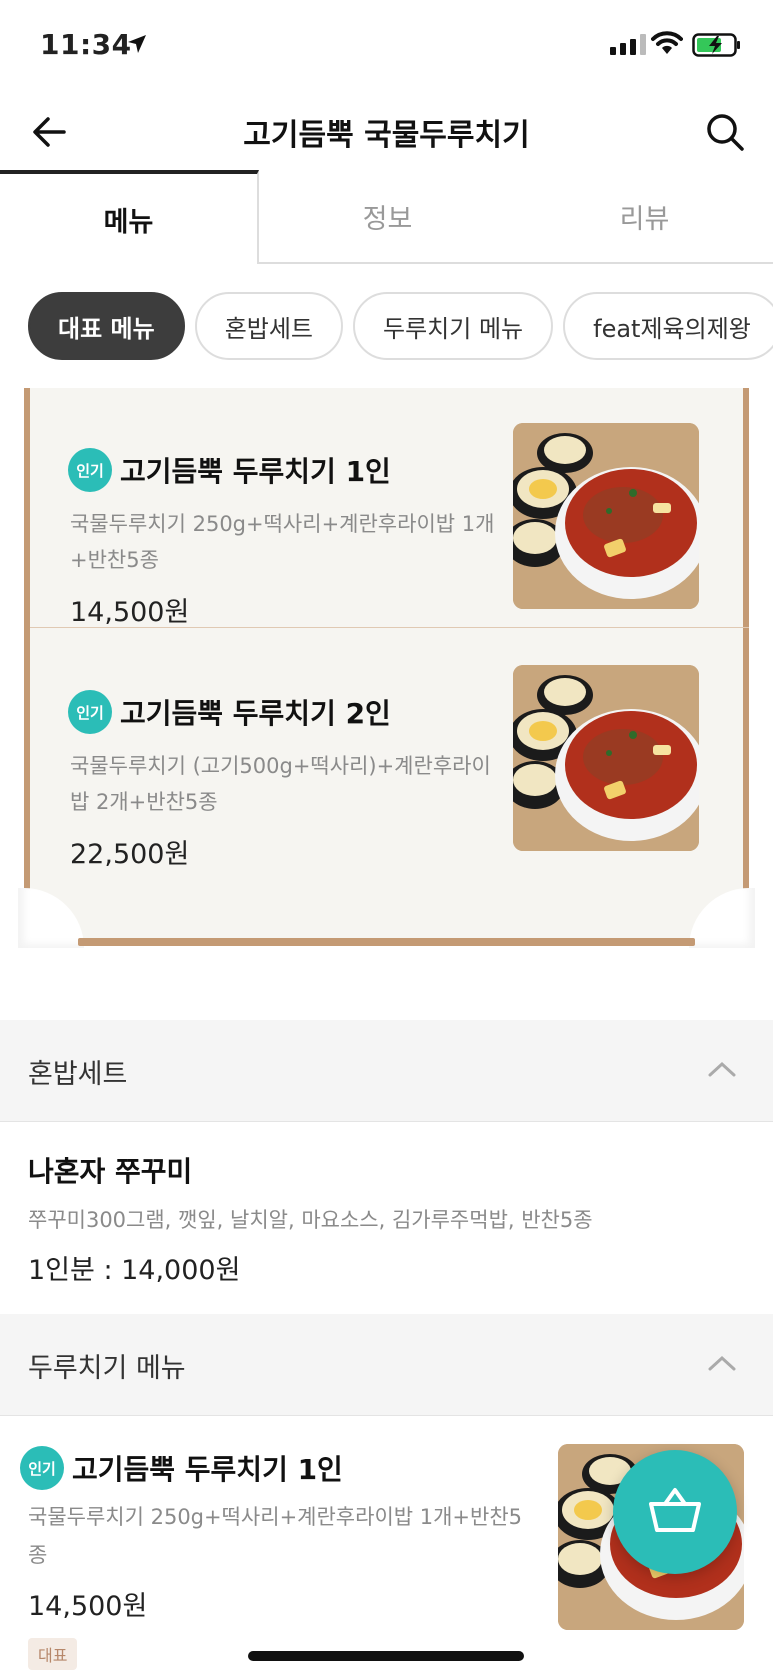 The height and width of the screenshot is (1673, 773). I want to click on page-title: 고기듬뿍 국물두루치기, so click(386, 135).